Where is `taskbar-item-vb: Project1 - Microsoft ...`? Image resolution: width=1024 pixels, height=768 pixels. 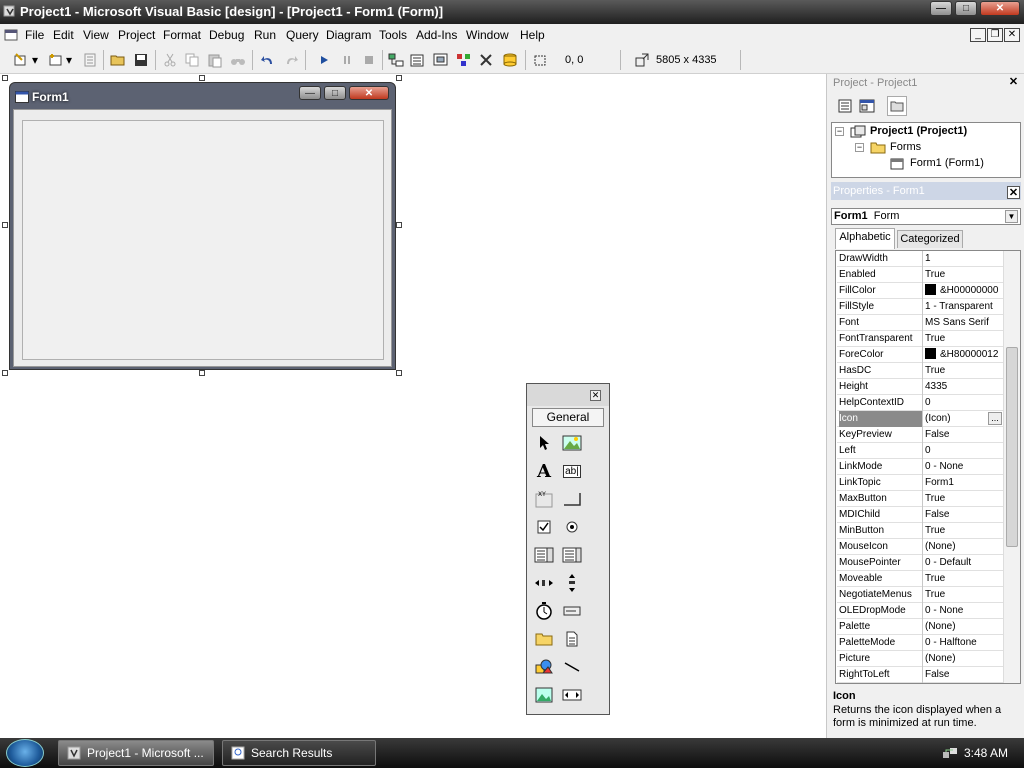 taskbar-item-vb: Project1 - Microsoft ... is located at coordinates (136, 753).